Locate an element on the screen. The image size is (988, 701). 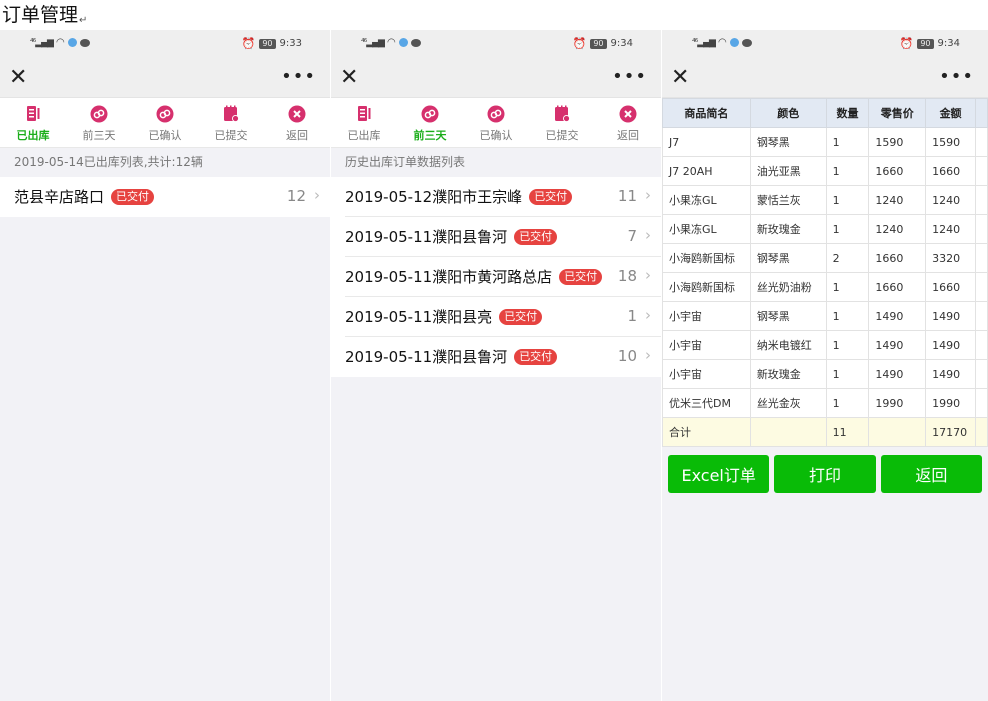
list-item: 2019-05-11濮阳县亮 已交付 1 › is located at coordinates (503, 317).